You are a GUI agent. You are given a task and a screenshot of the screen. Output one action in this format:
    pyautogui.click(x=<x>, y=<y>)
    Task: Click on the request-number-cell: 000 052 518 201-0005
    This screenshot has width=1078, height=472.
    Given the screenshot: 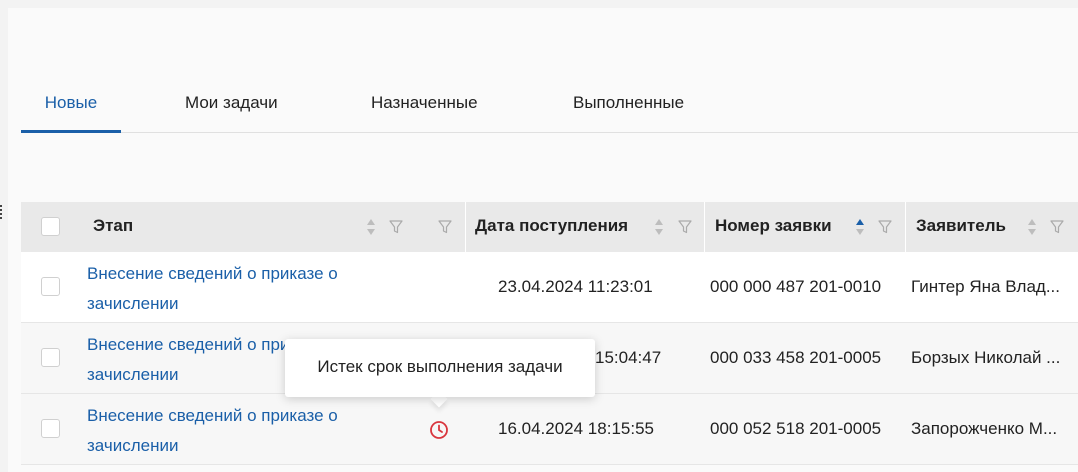 What is the action you would take?
    pyautogui.click(x=796, y=428)
    